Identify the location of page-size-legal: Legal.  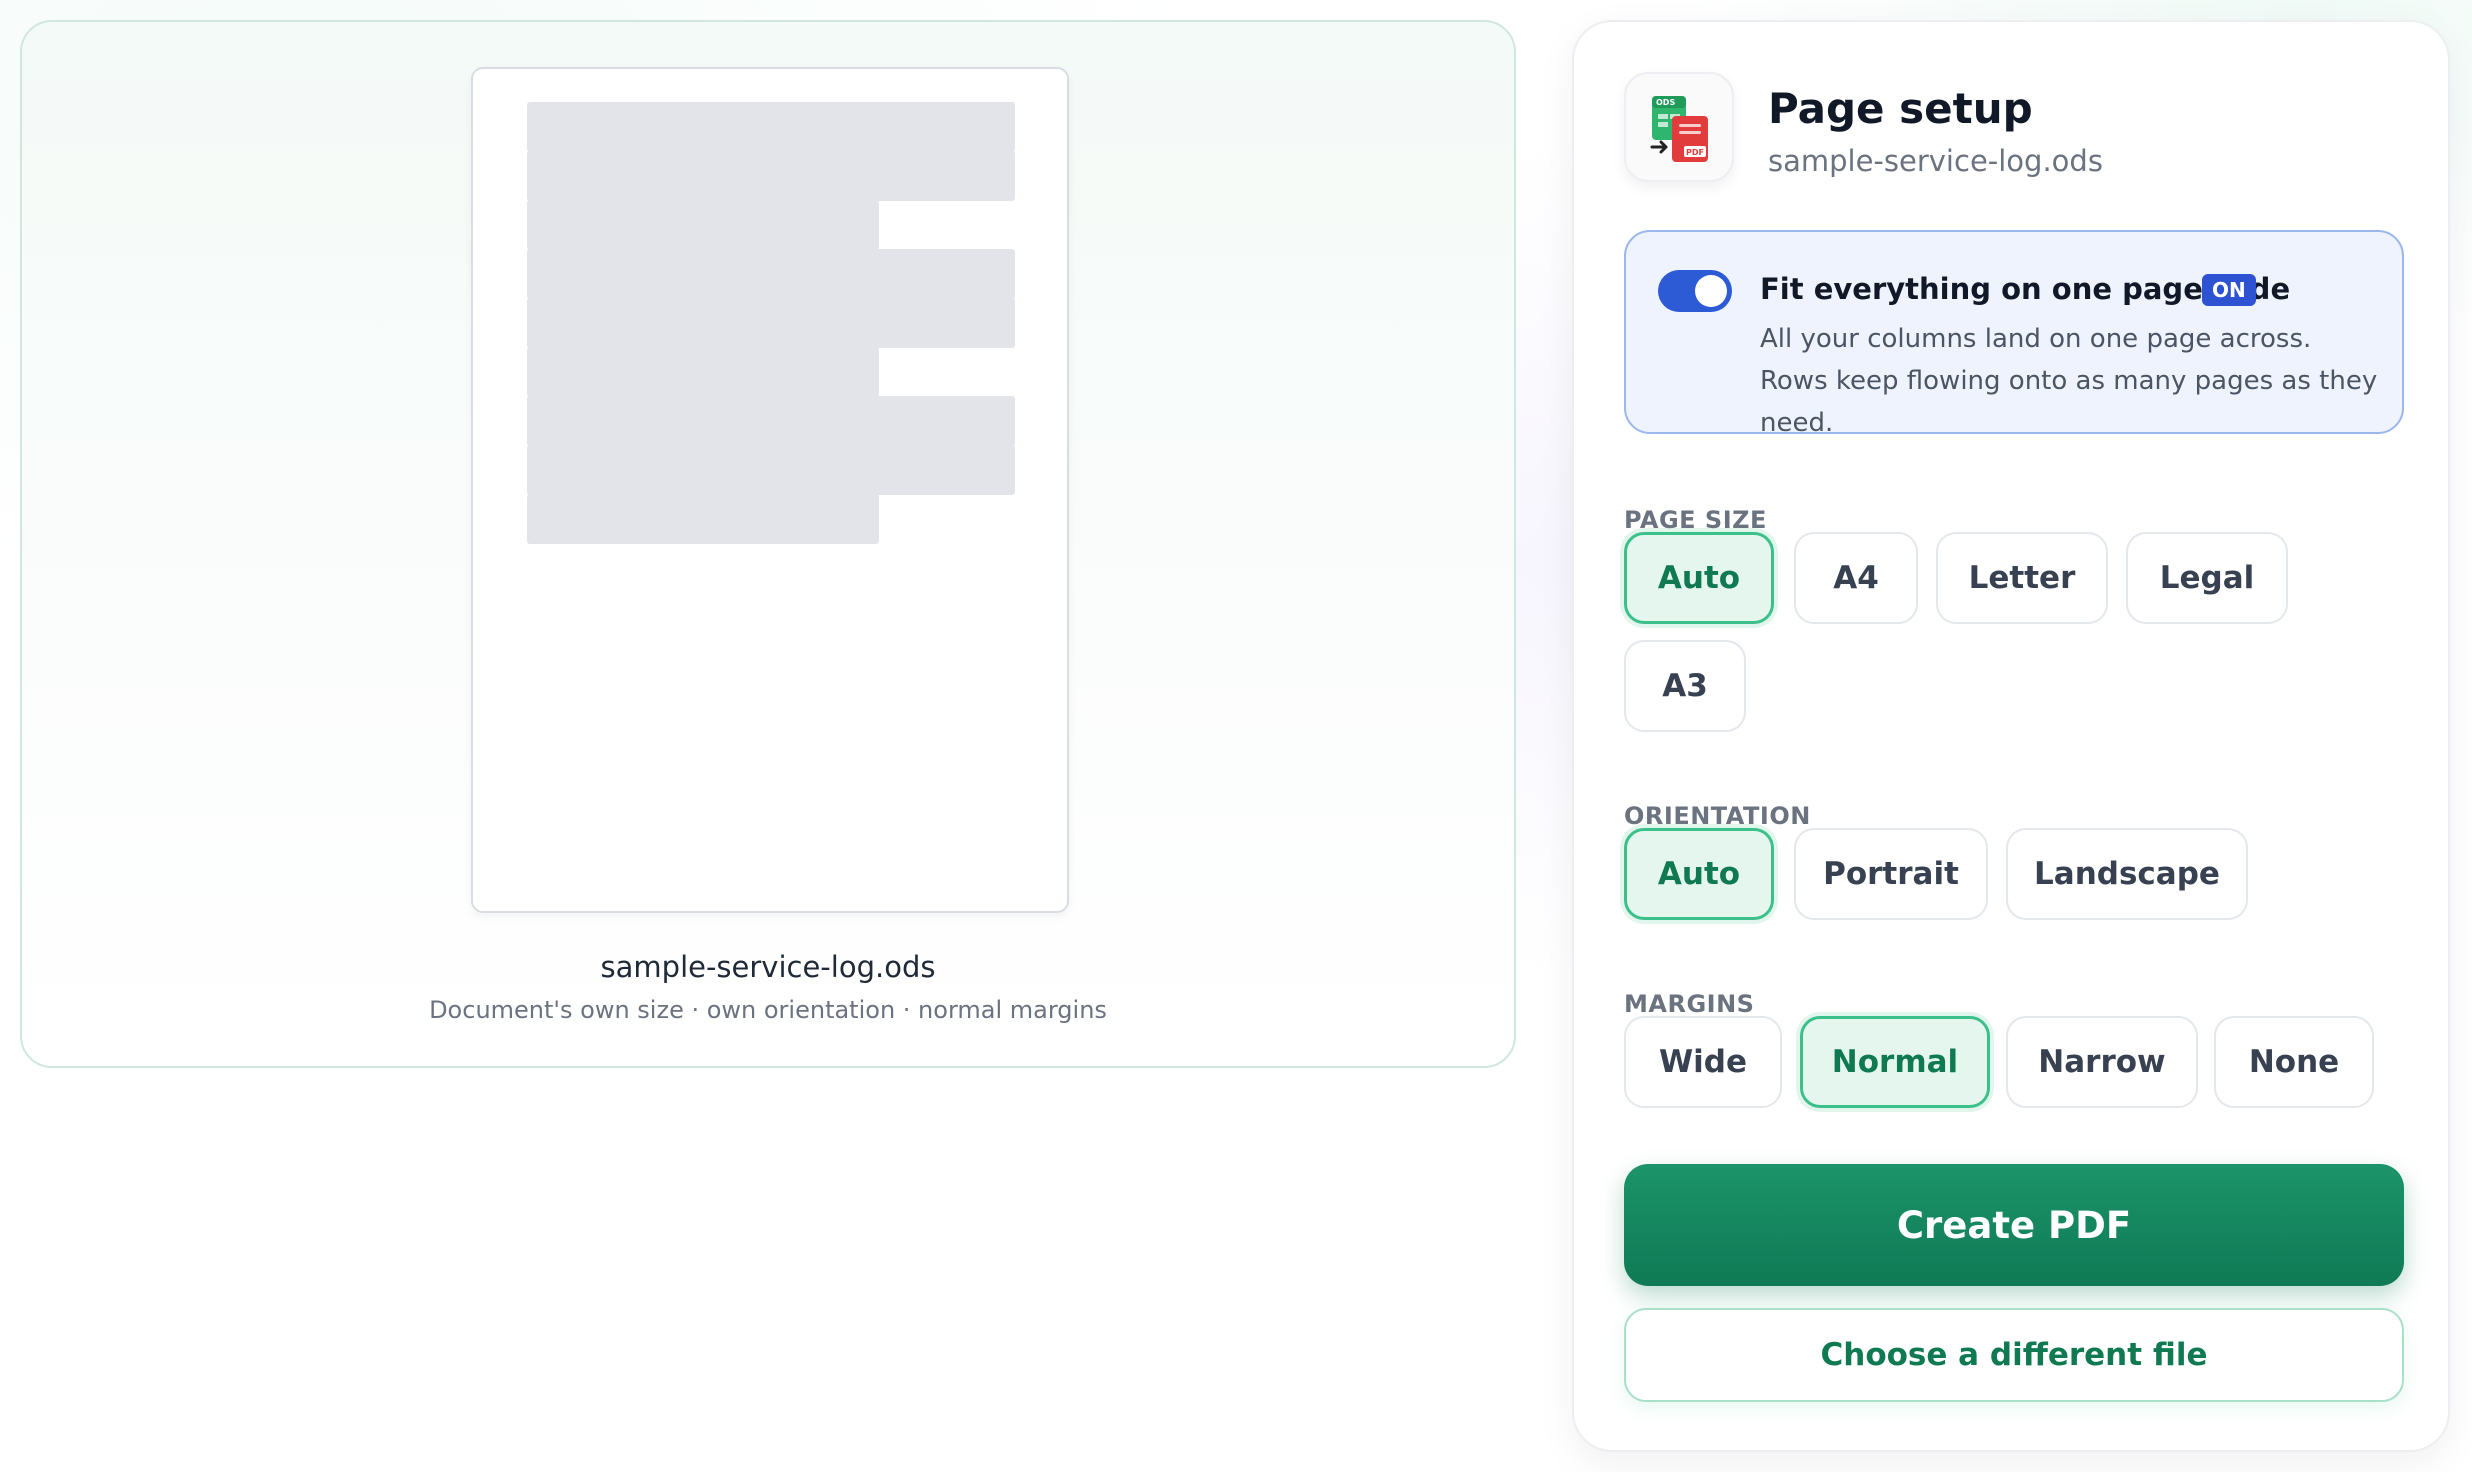
(2207, 578).